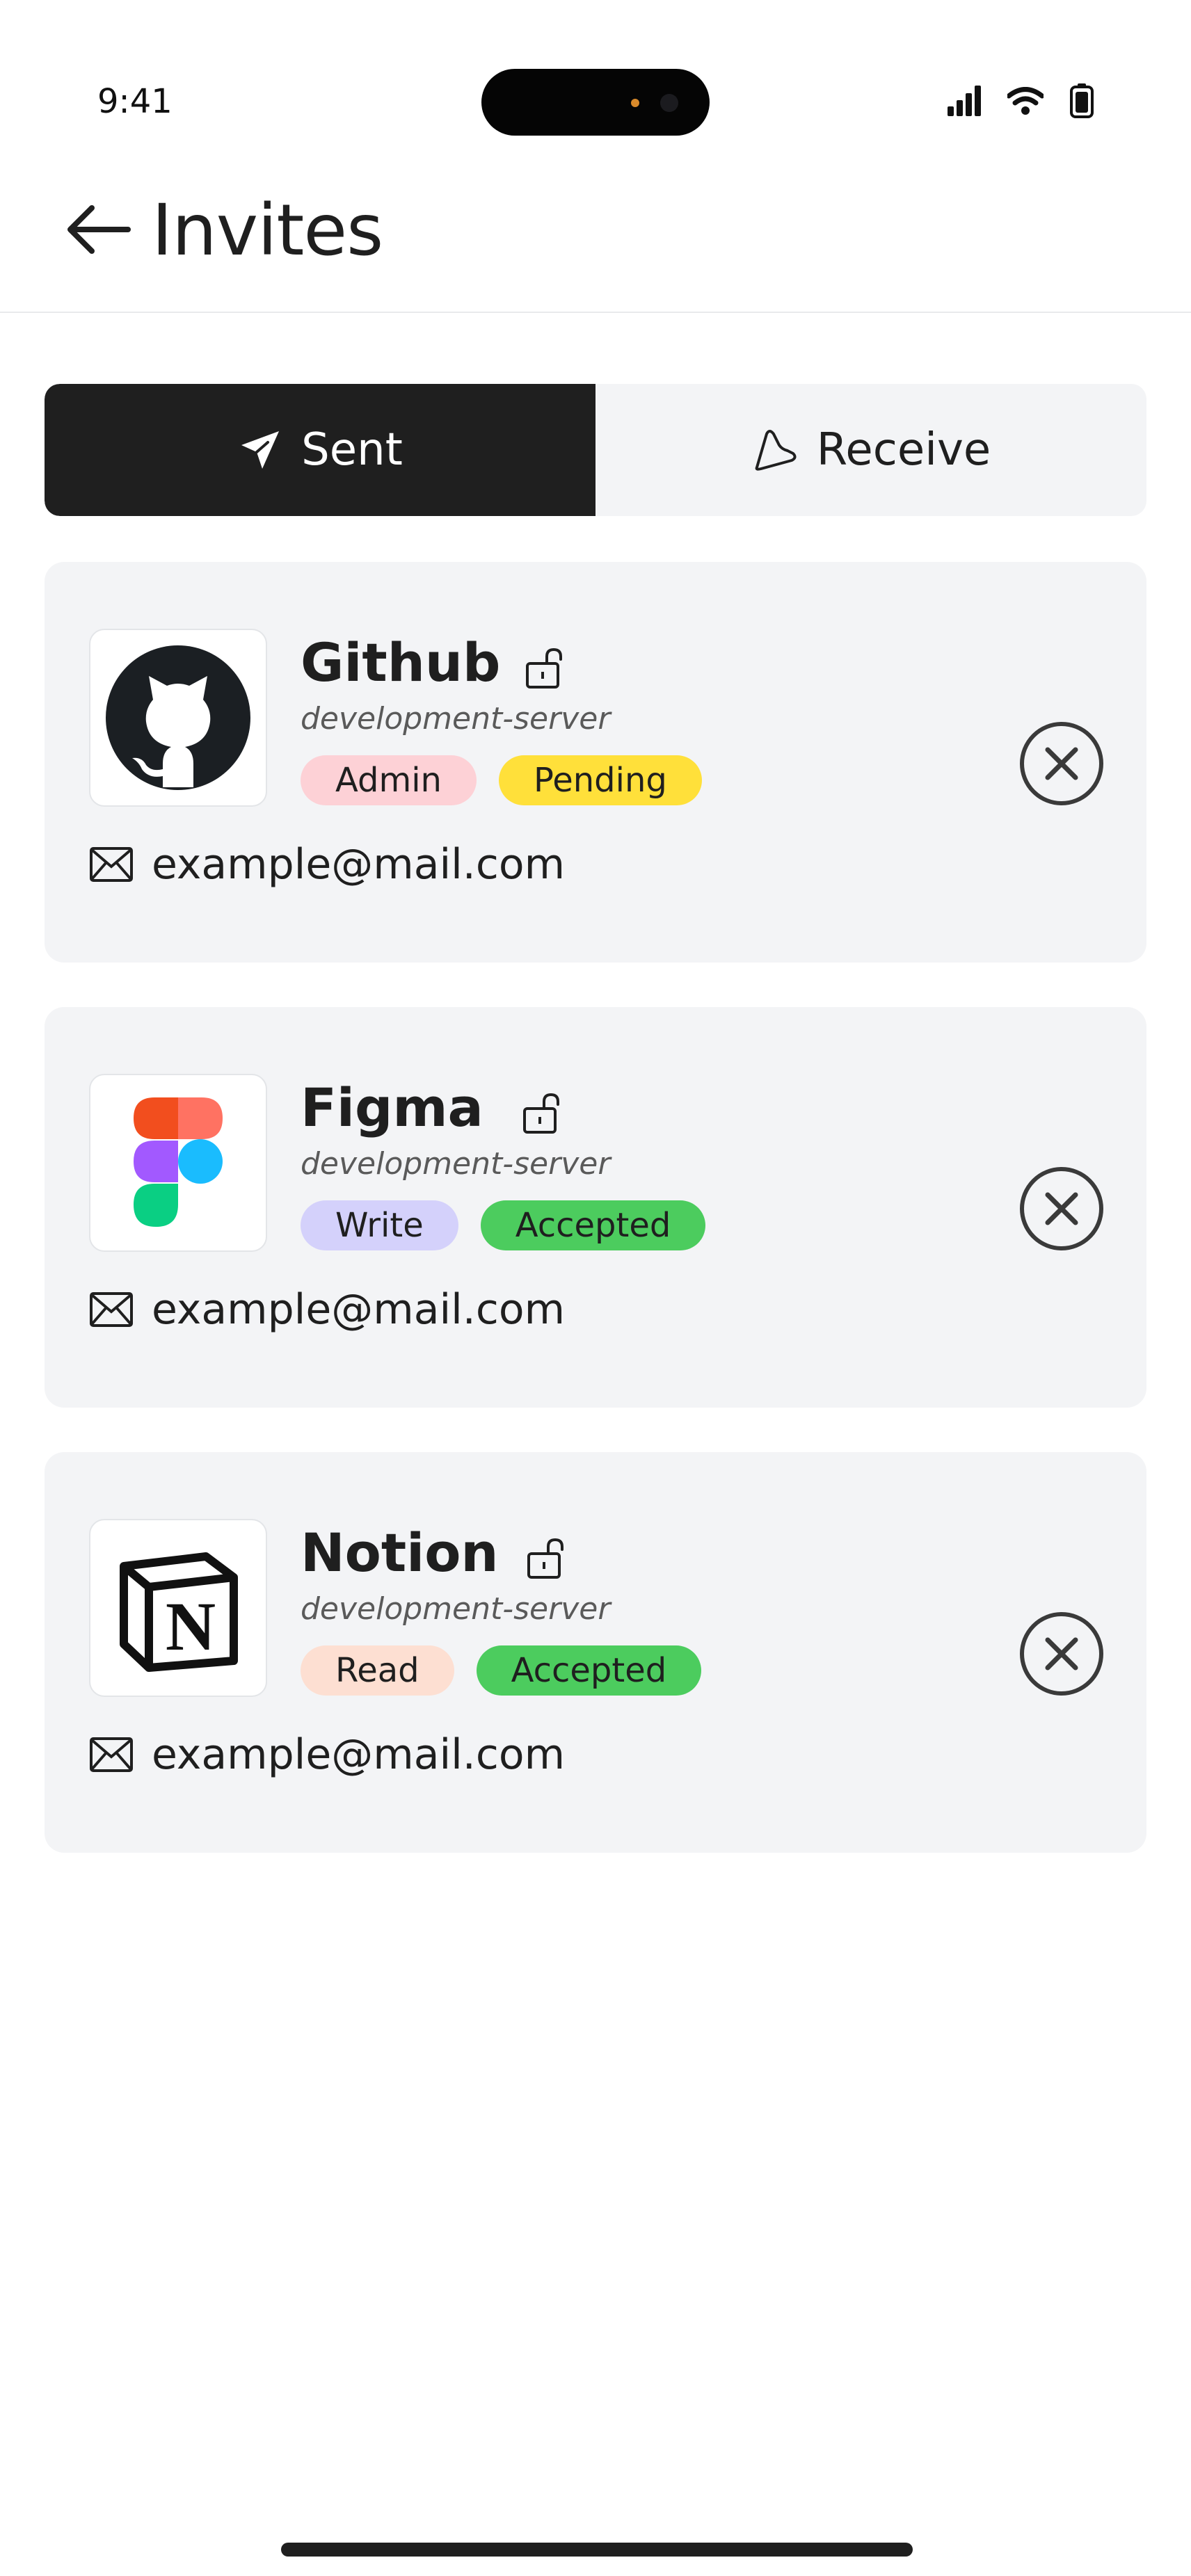 This screenshot has height=2576, width=1191. Describe the element at coordinates (597, 2550) in the screenshot. I see `home-indicator` at that location.